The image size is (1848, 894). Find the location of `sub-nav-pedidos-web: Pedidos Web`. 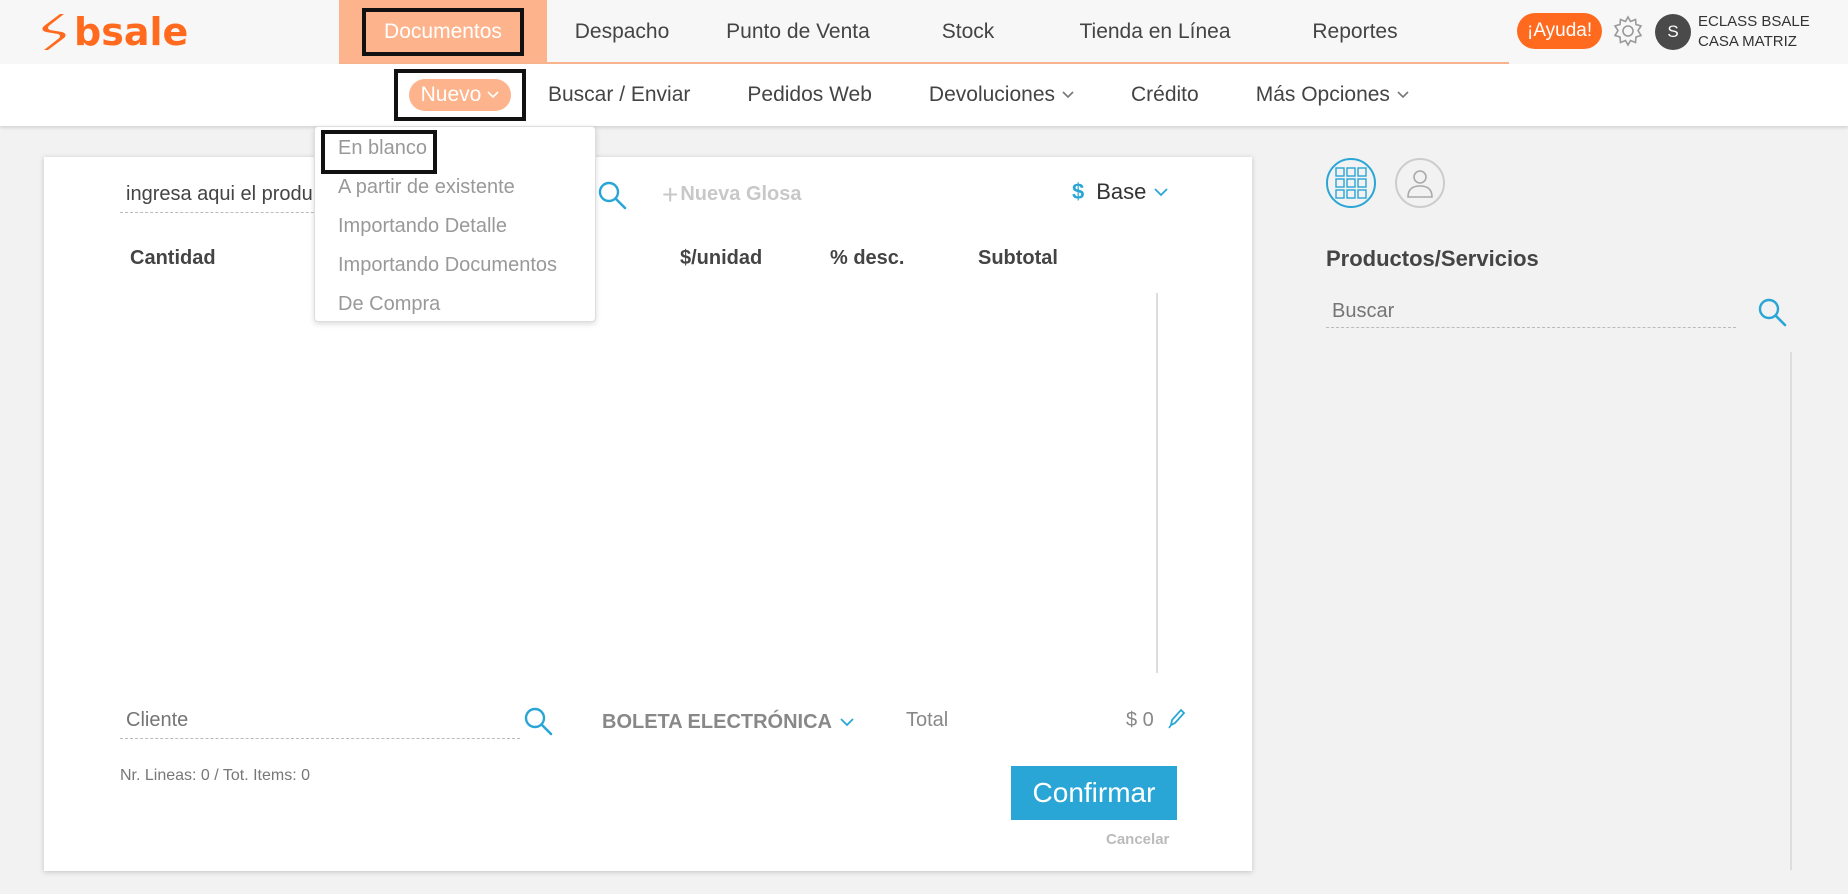

sub-nav-pedidos-web: Pedidos Web is located at coordinates (809, 95).